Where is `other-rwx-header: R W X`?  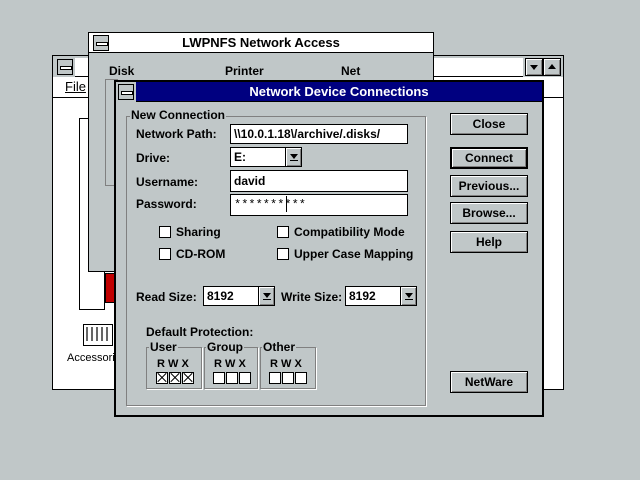
other-rwx-header: R W X is located at coordinates (286, 364).